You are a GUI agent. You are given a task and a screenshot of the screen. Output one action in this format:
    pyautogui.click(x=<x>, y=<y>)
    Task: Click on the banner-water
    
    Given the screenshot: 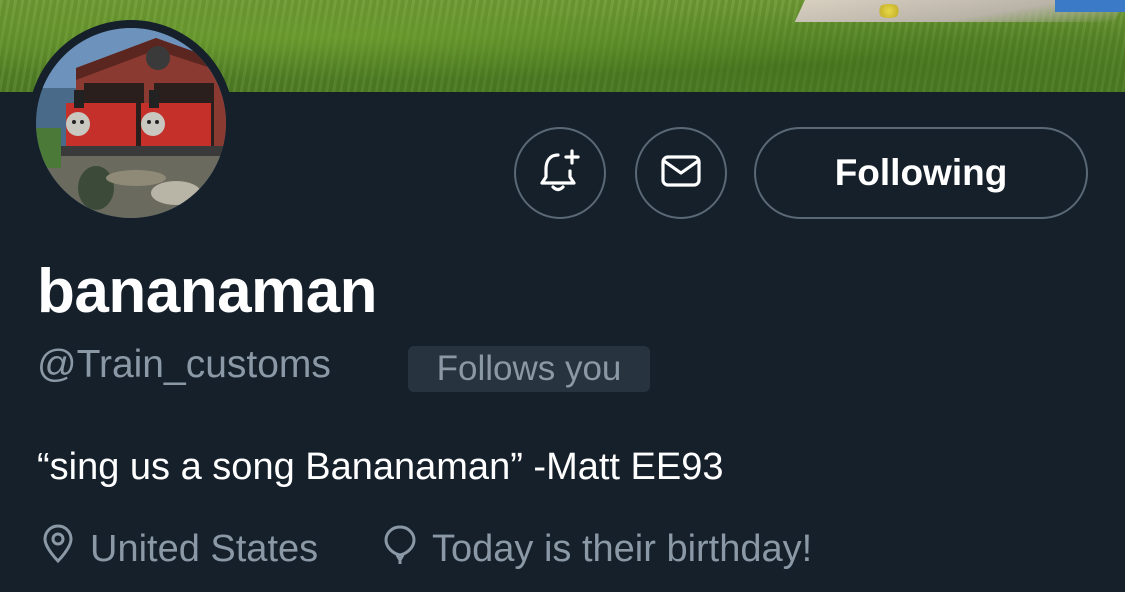 What is the action you would take?
    pyautogui.click(x=1090, y=6)
    